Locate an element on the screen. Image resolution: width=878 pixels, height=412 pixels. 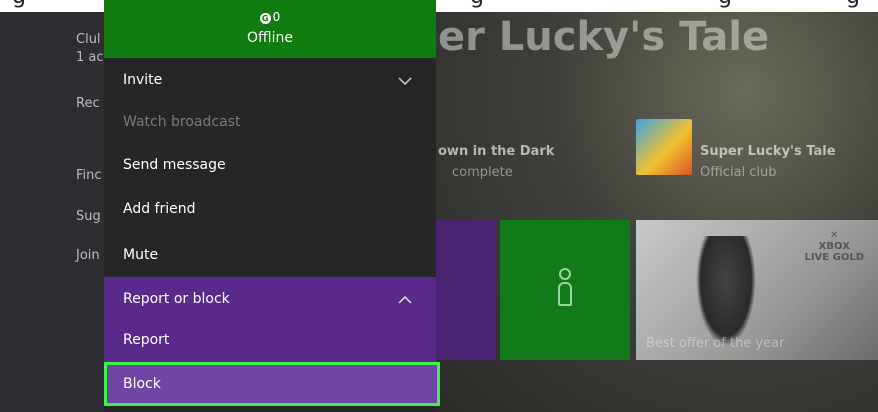
mute-label: Mute is located at coordinates (141, 255).